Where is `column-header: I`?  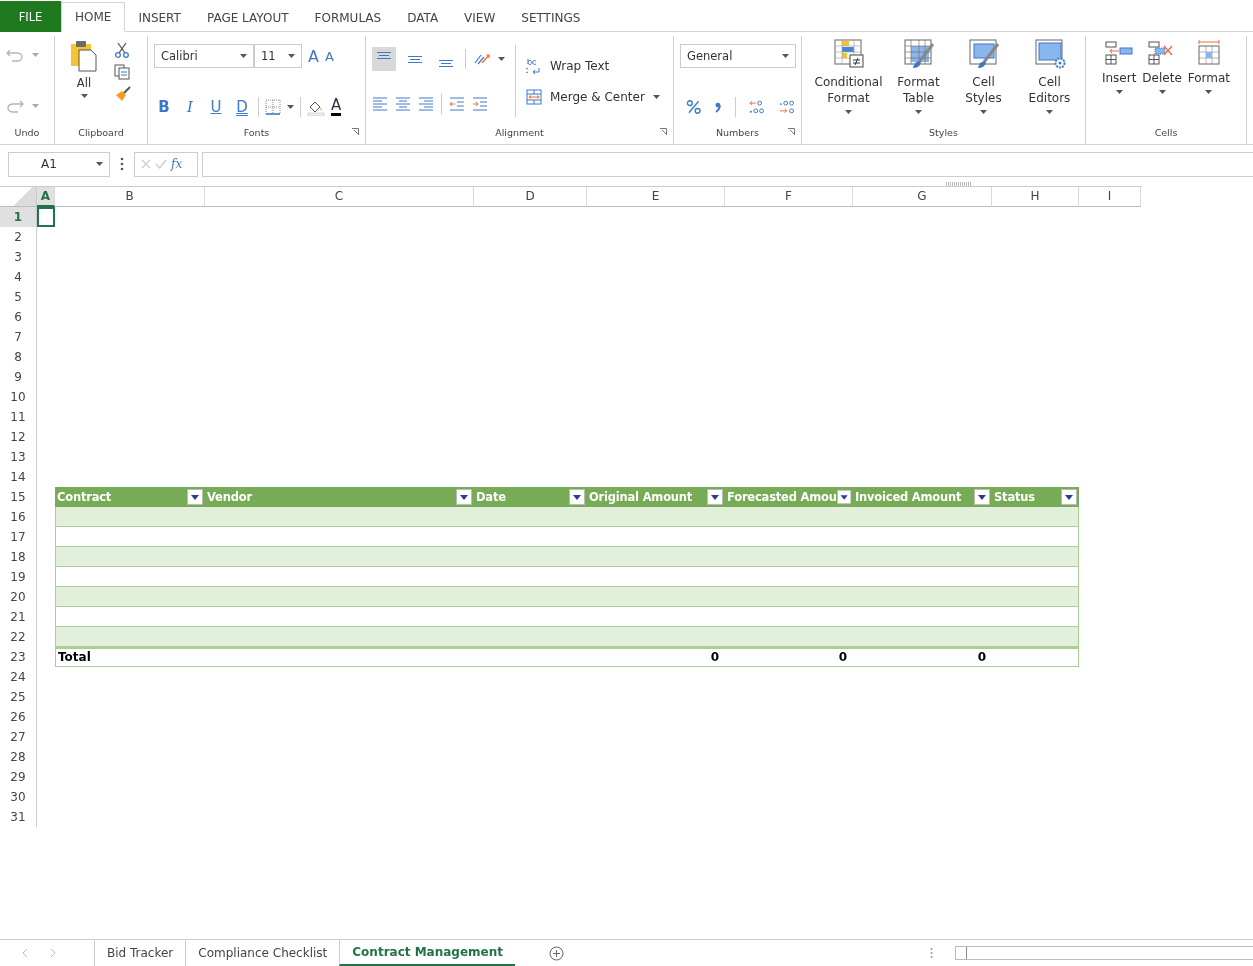 column-header: I is located at coordinates (1110, 197).